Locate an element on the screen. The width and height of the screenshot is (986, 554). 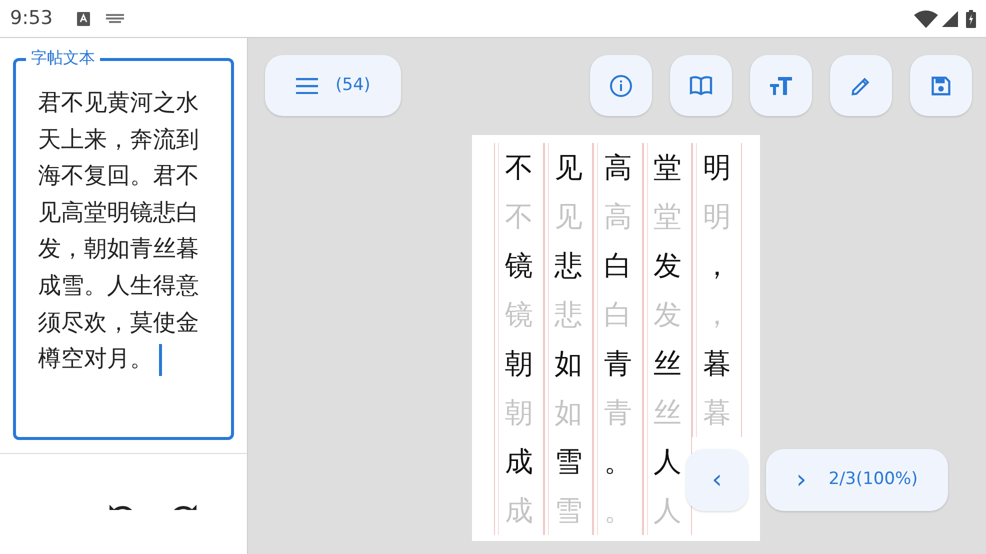
info-icon is located at coordinates (621, 86).